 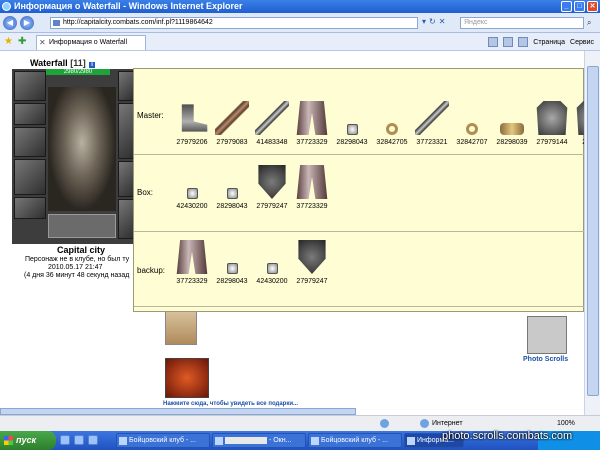 What do you see at coordinates (508, 42) in the screenshot?
I see `feeds-icon` at bounding box center [508, 42].